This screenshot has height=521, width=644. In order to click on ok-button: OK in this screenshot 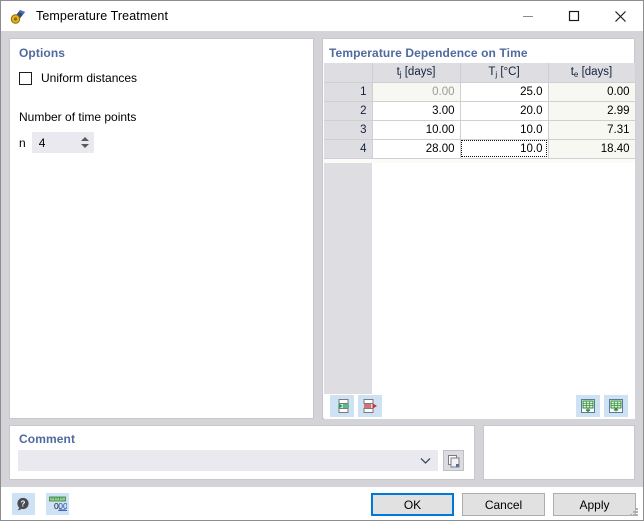, I will do `click(412, 504)`.